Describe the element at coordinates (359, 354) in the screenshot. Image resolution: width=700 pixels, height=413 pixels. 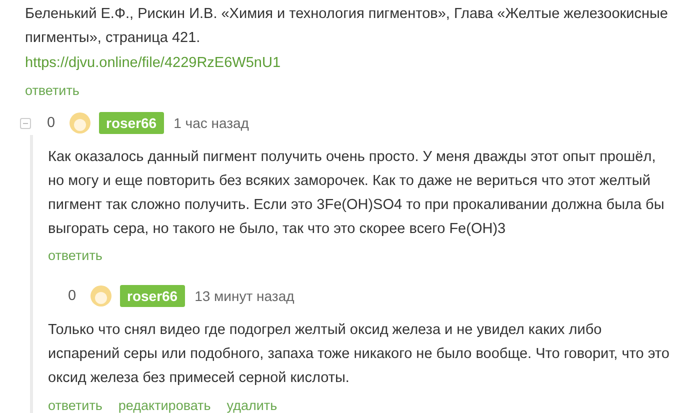
I see `comment-text: Только что снял видео где подогрел желтый оксид железа и не увидел каких либо испарений серы или подобного, запаха тоже никакого не было вообще. Что говорит, что это оксид железа без примесей серной кислоты.` at that location.